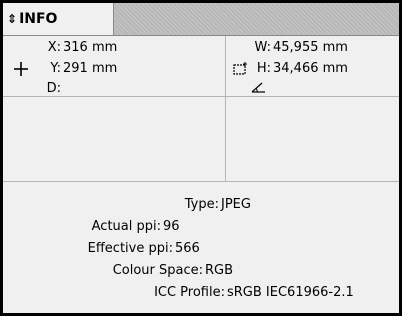  I want to click on type-label: Type:, so click(201, 204).